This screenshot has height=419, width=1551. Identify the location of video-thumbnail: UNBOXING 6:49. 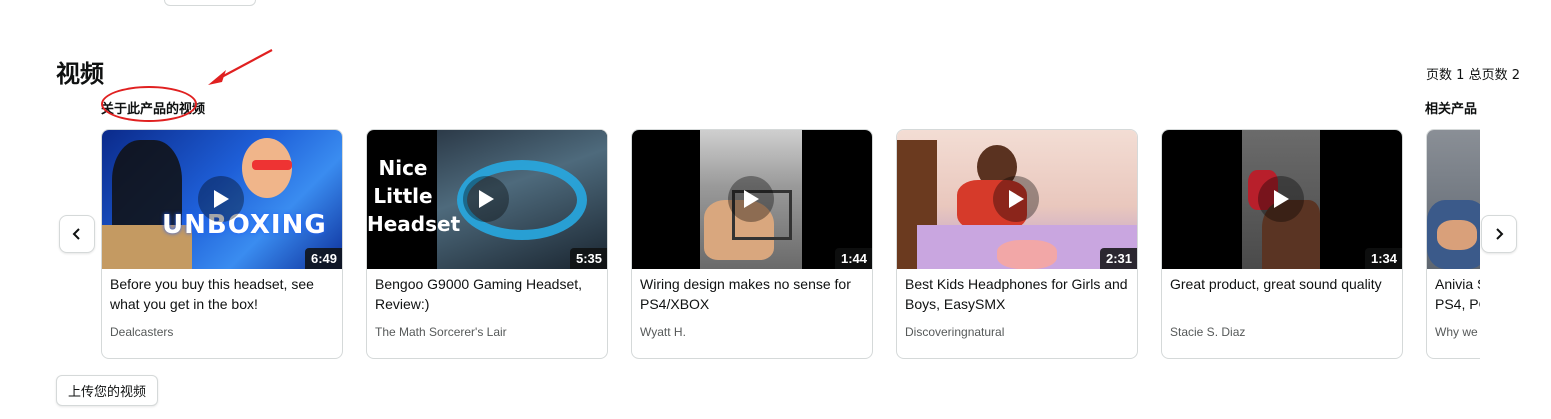
(222, 199).